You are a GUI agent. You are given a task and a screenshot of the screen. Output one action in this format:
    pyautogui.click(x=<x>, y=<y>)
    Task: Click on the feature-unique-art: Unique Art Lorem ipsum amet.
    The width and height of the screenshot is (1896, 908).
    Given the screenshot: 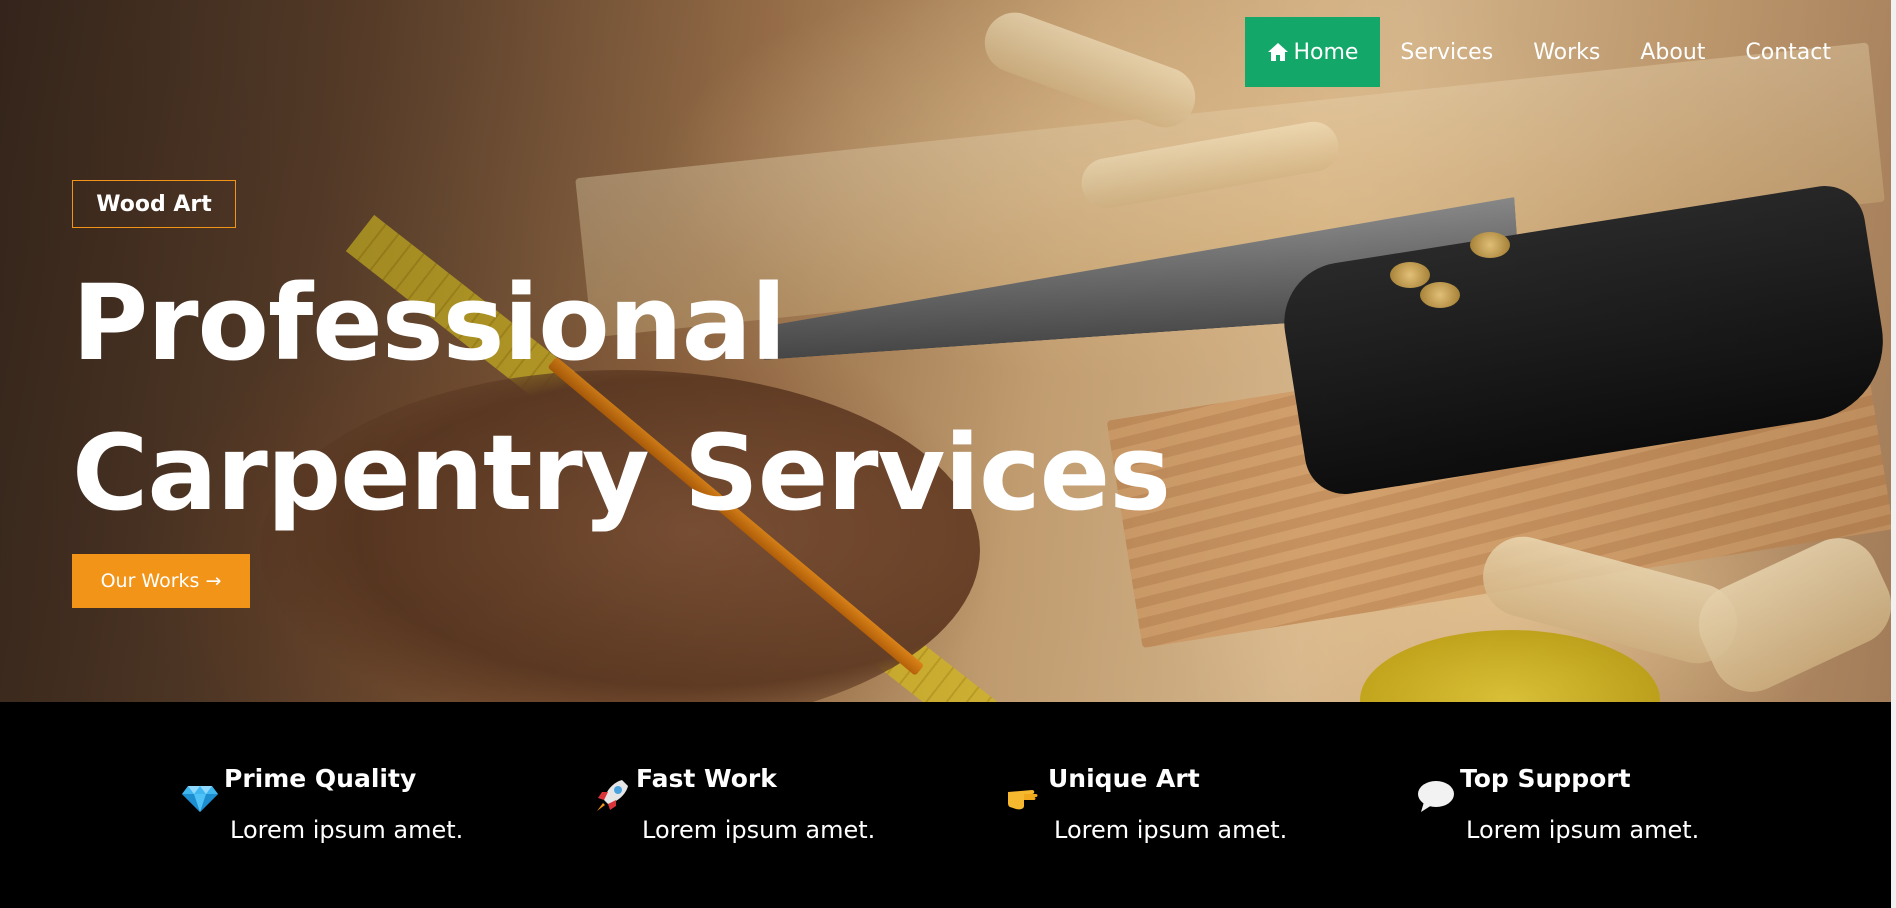 What is the action you would take?
    pyautogui.click(x=1174, y=819)
    